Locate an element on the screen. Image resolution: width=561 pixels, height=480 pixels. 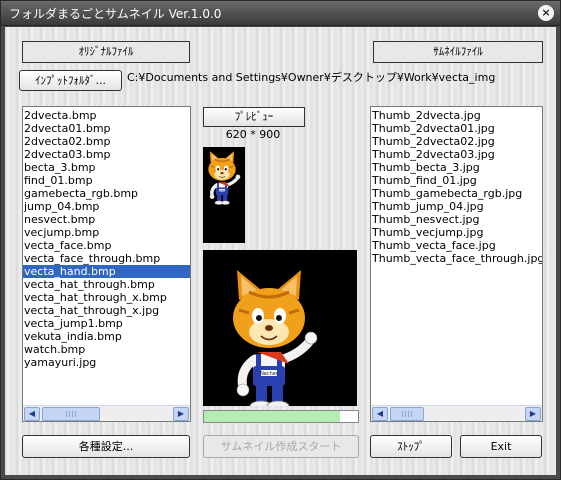
list-item: vecta_jump1.bmp is located at coordinates (106, 323).